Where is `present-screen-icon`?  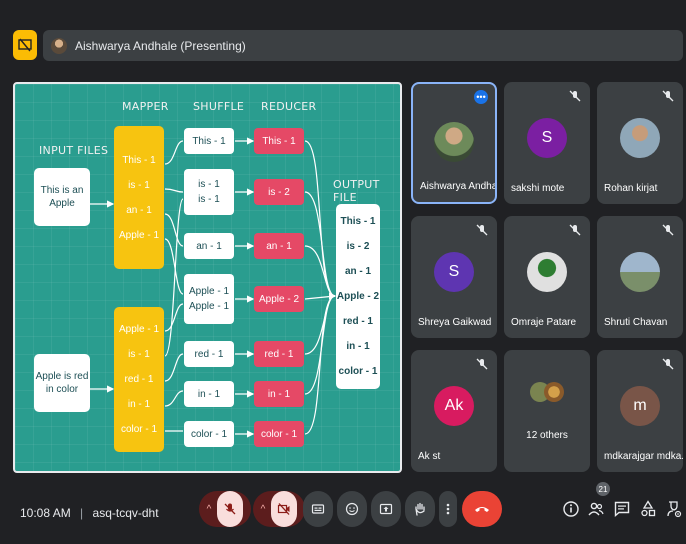
present-screen-icon is located at coordinates (25, 45).